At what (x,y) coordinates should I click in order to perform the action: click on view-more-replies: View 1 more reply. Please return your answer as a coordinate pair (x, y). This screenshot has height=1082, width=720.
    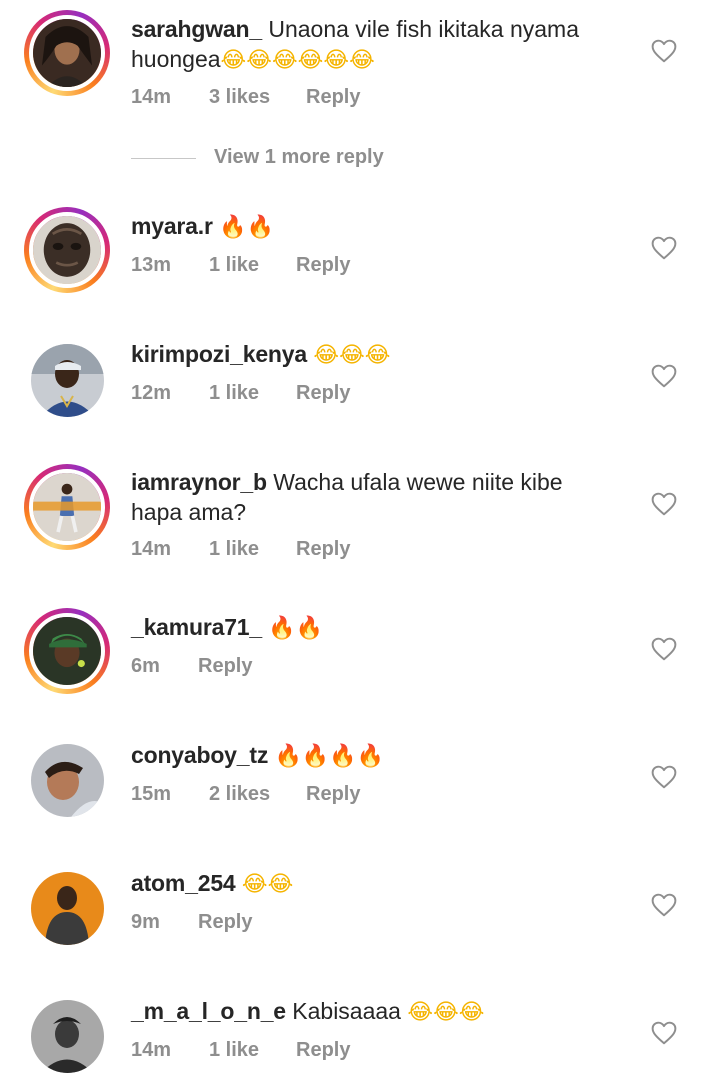
    Looking at the image, I should click on (281, 160).